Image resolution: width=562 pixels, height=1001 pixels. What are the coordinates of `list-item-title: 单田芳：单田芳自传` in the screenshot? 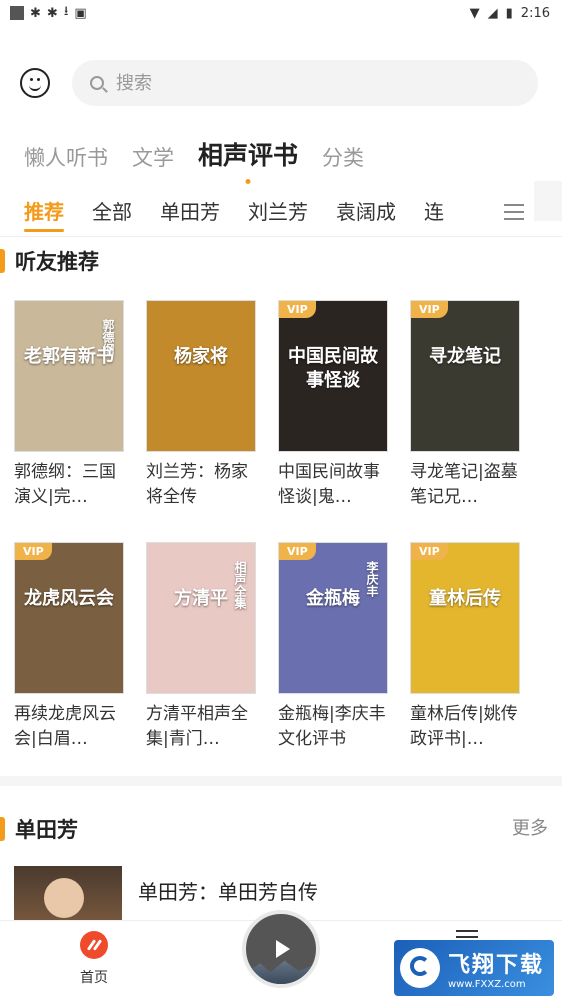 It's located at (228, 890).